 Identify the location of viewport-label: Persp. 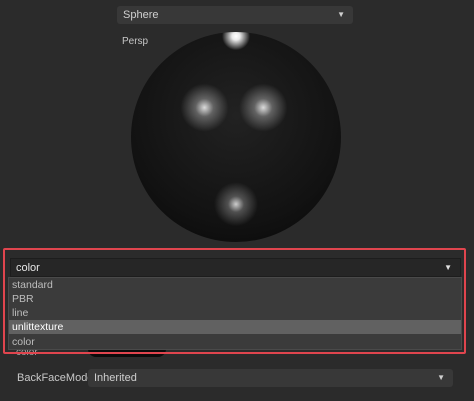
(135, 41).